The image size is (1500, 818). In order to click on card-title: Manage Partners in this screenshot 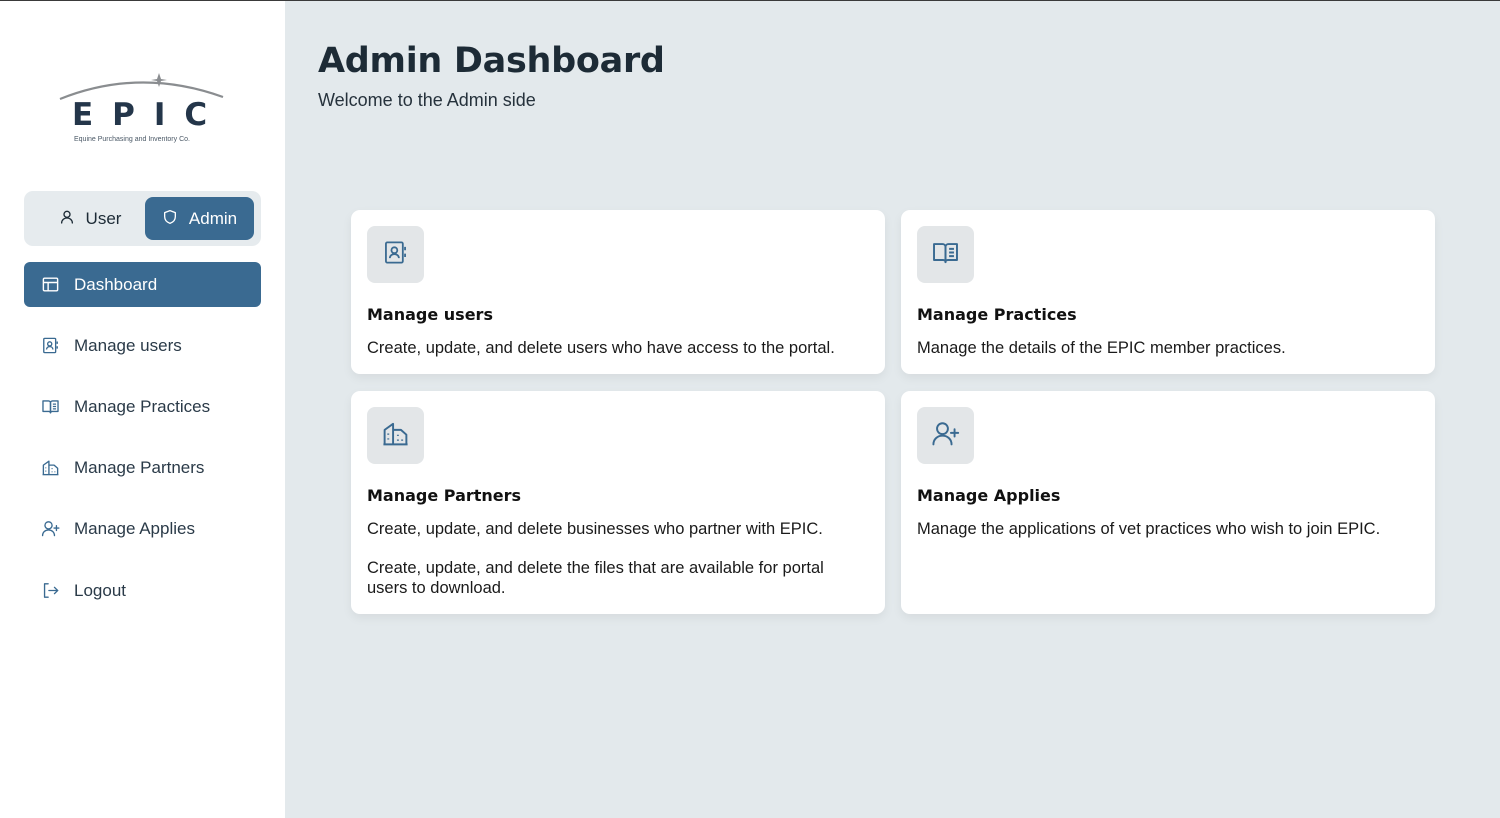, I will do `click(444, 495)`.